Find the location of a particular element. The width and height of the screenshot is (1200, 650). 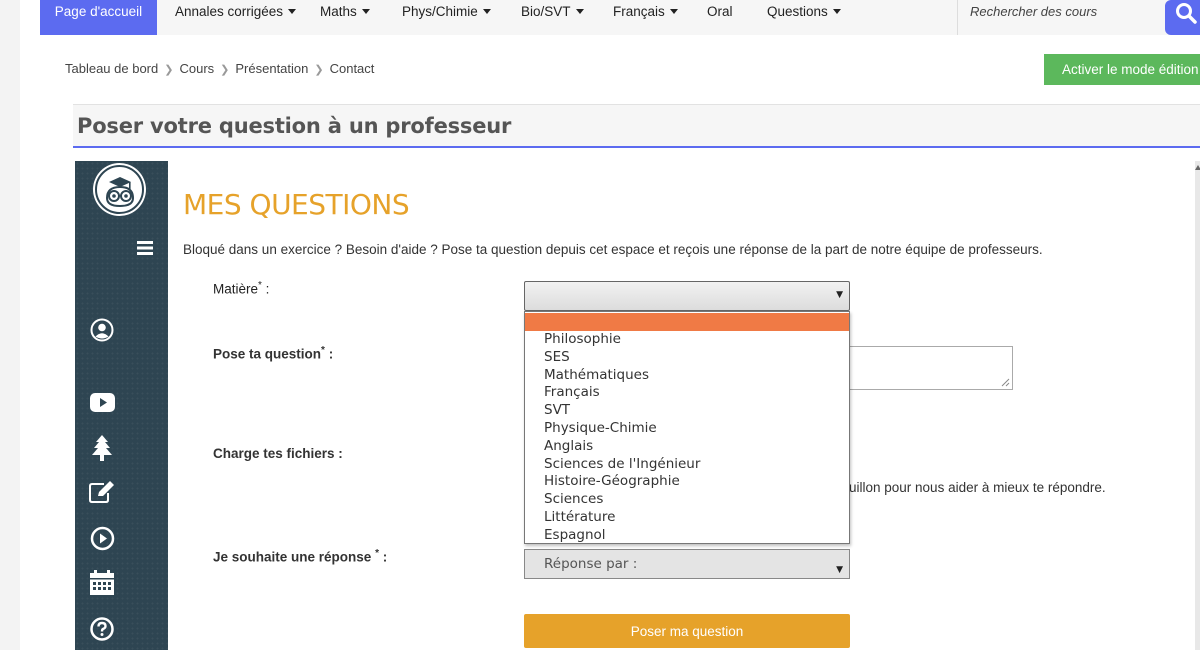

nav-divider is located at coordinates (957, 17).